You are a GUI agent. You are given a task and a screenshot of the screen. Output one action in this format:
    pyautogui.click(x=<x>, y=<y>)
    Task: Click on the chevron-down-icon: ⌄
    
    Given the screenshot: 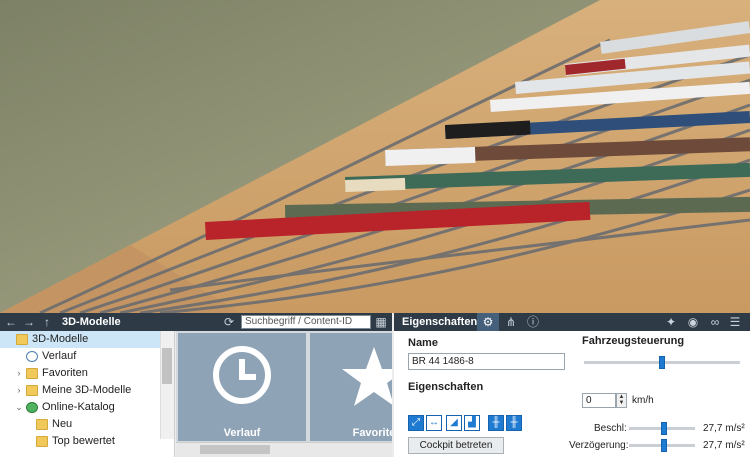 What is the action you would take?
    pyautogui.click(x=19, y=407)
    